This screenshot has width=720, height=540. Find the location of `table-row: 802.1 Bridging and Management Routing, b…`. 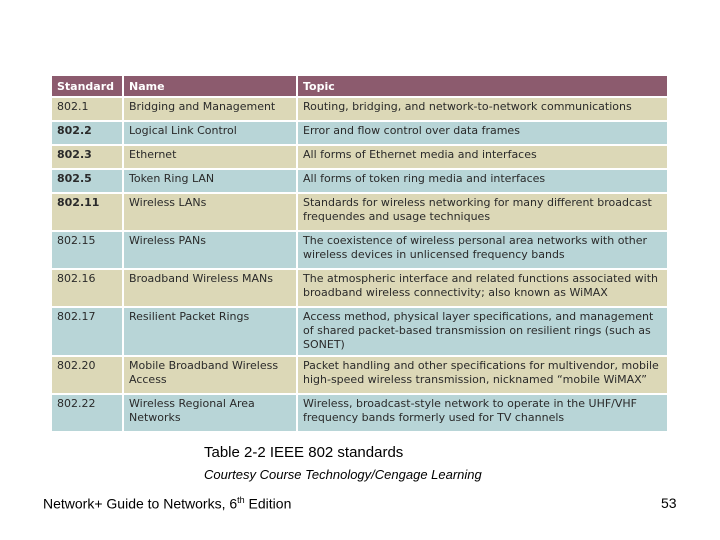

table-row: 802.1 Bridging and Management Routing, b… is located at coordinates (359, 109).